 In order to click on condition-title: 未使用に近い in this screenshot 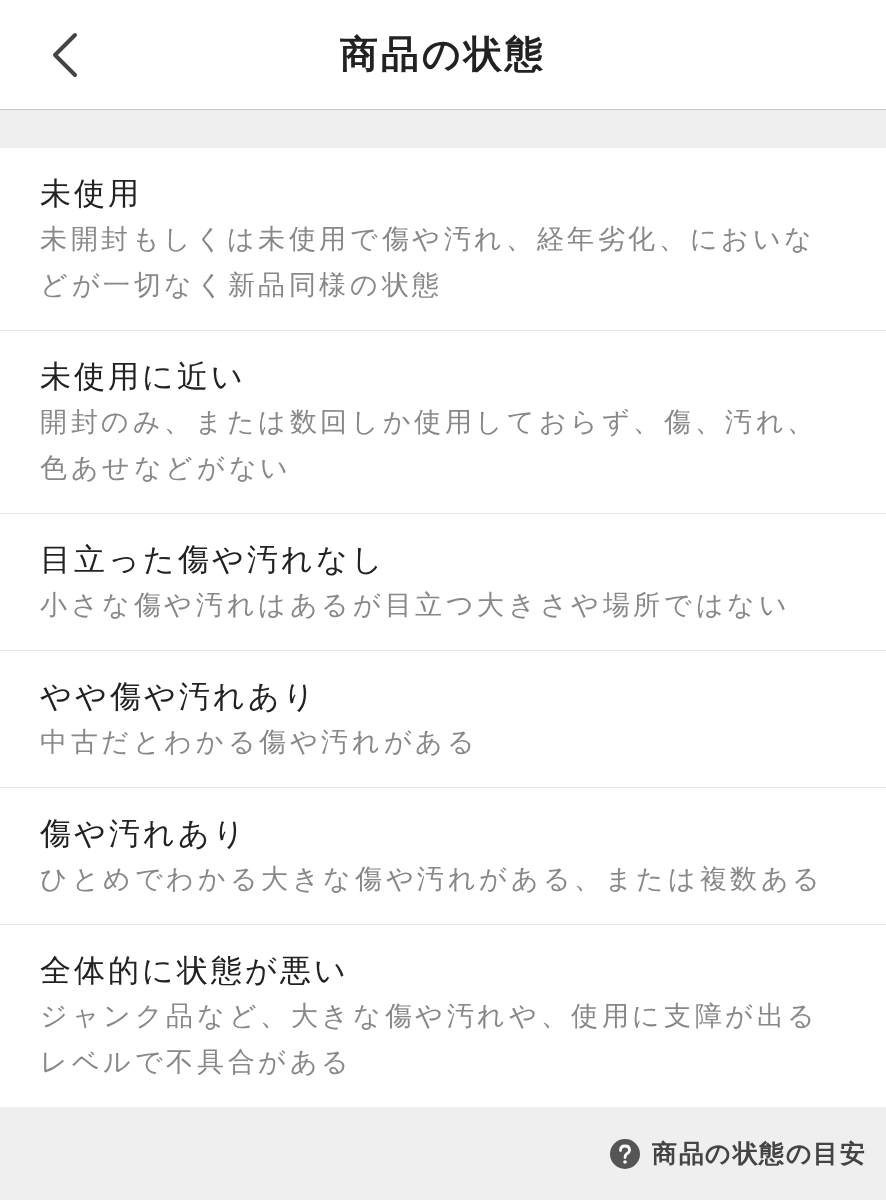, I will do `click(143, 376)`.